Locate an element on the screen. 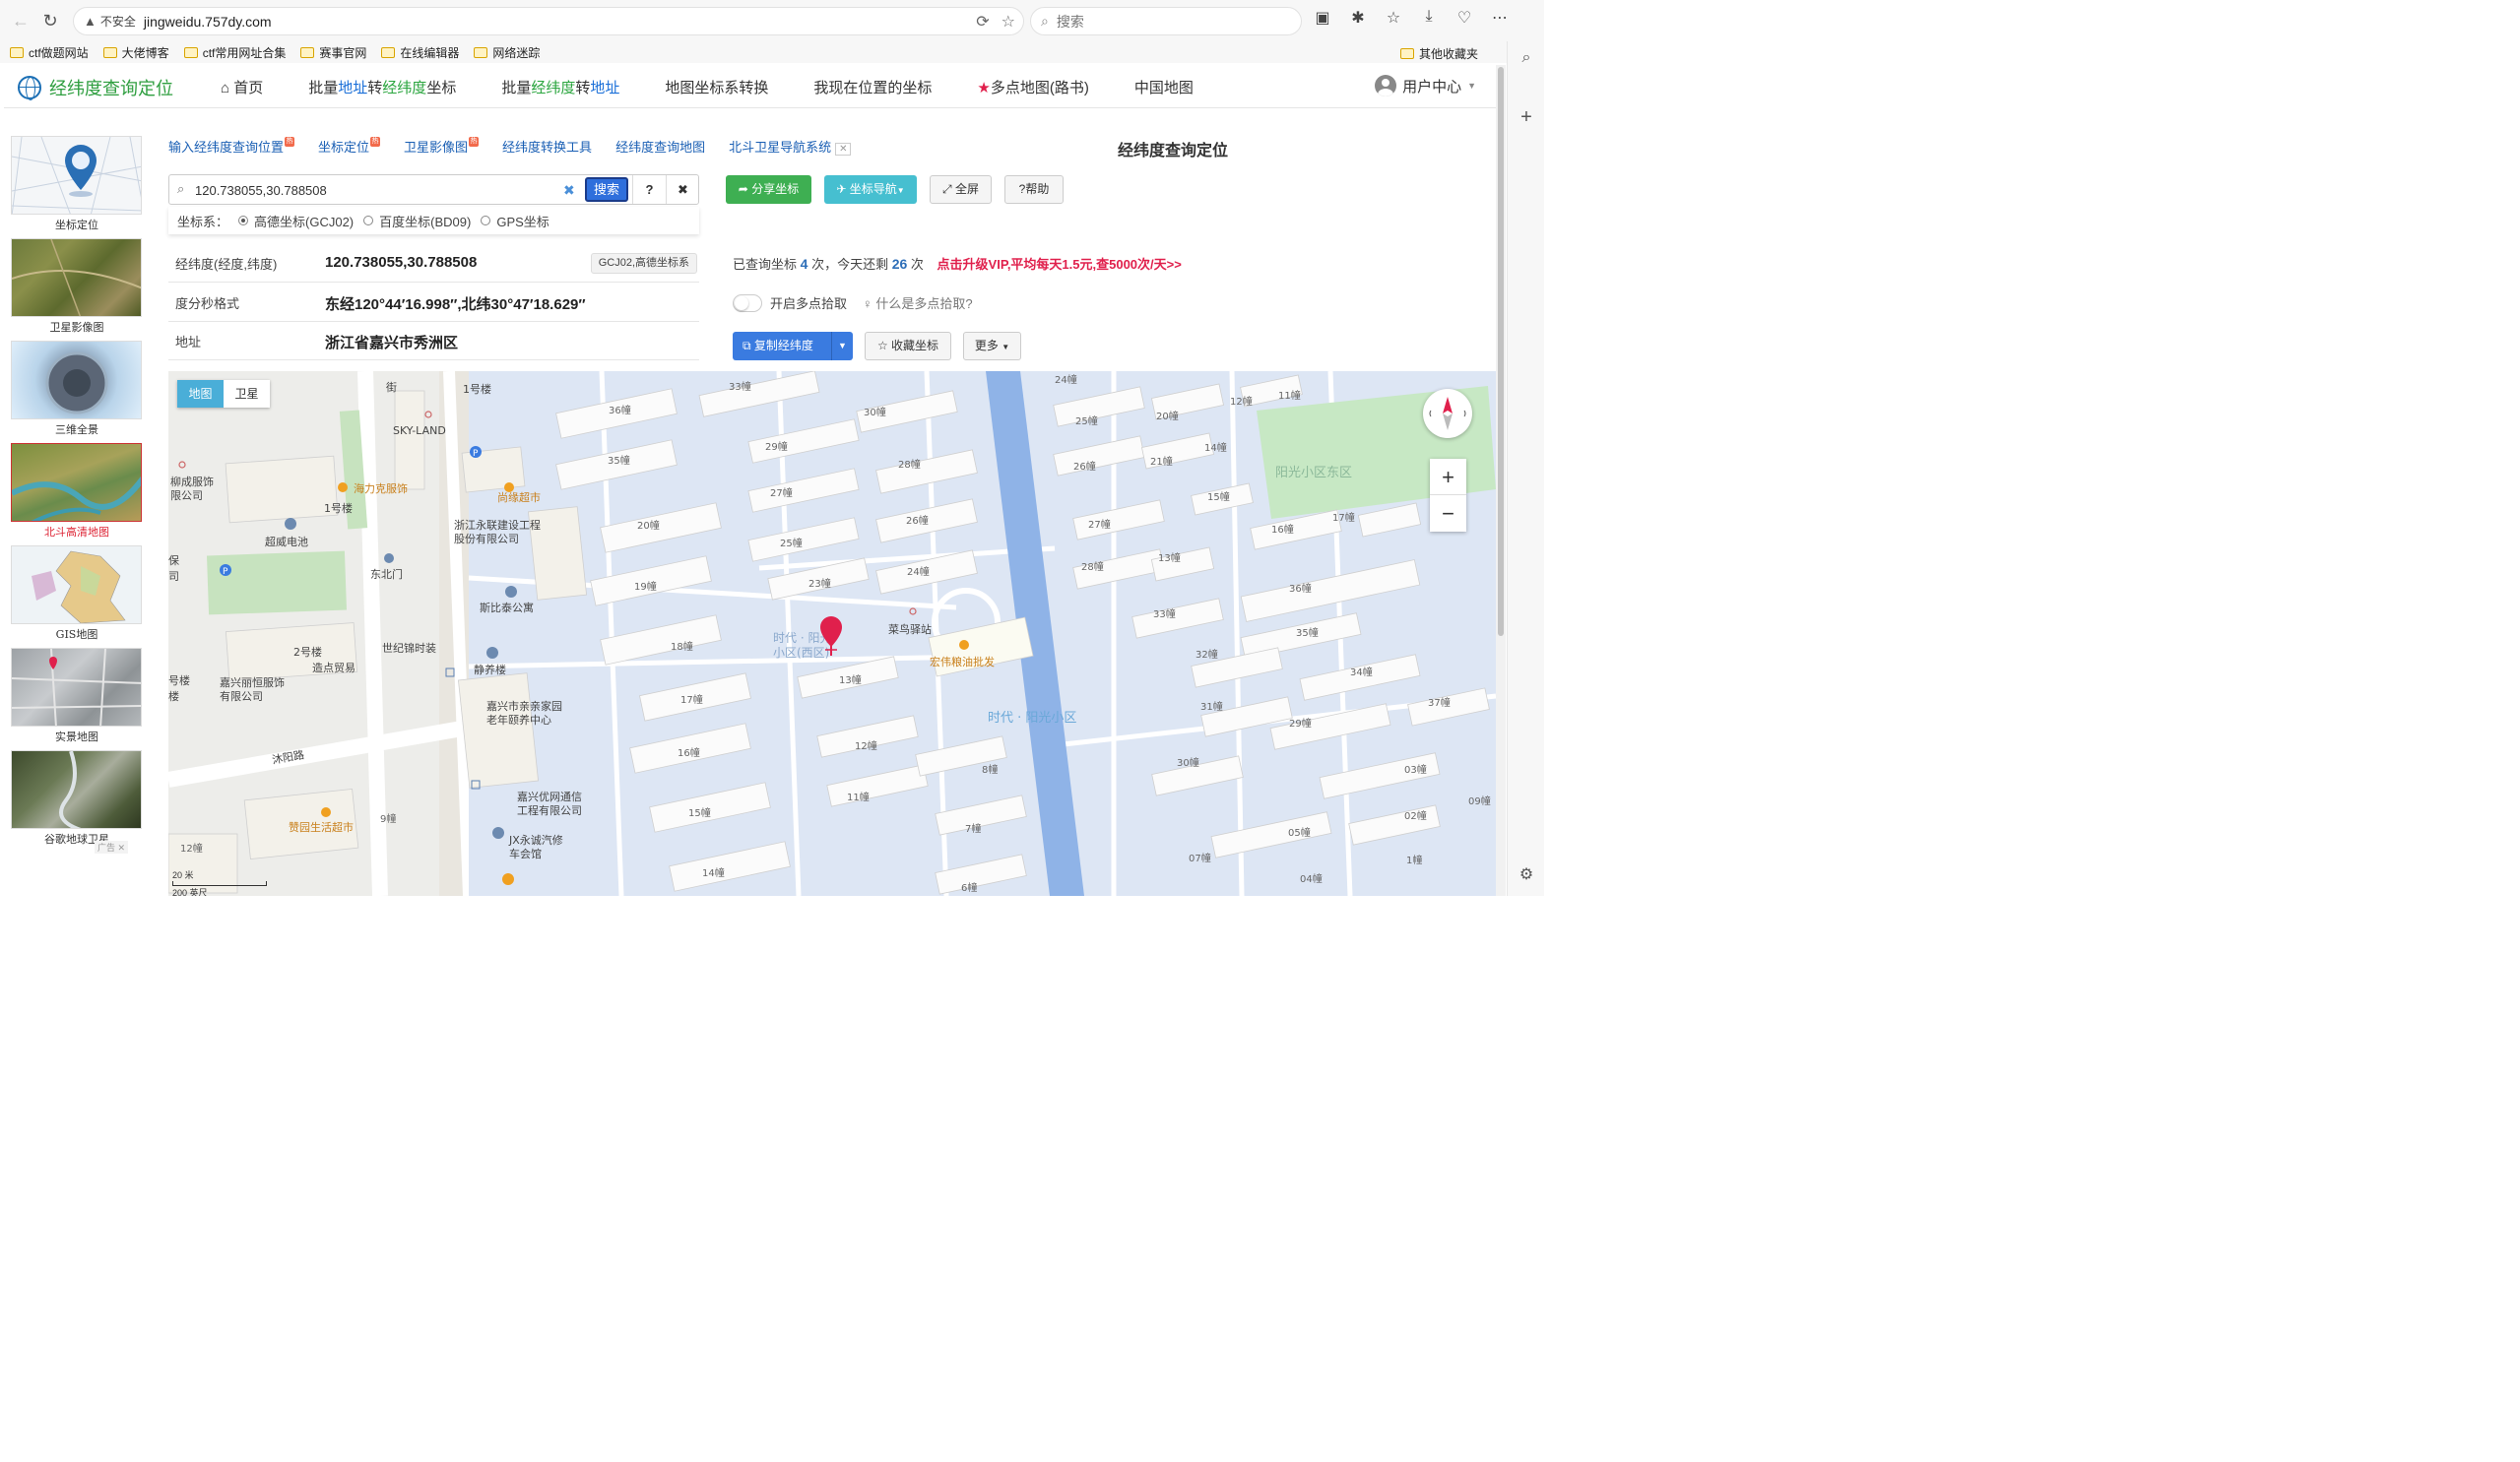  download-icon: ⤓ is located at coordinates (1429, 18).